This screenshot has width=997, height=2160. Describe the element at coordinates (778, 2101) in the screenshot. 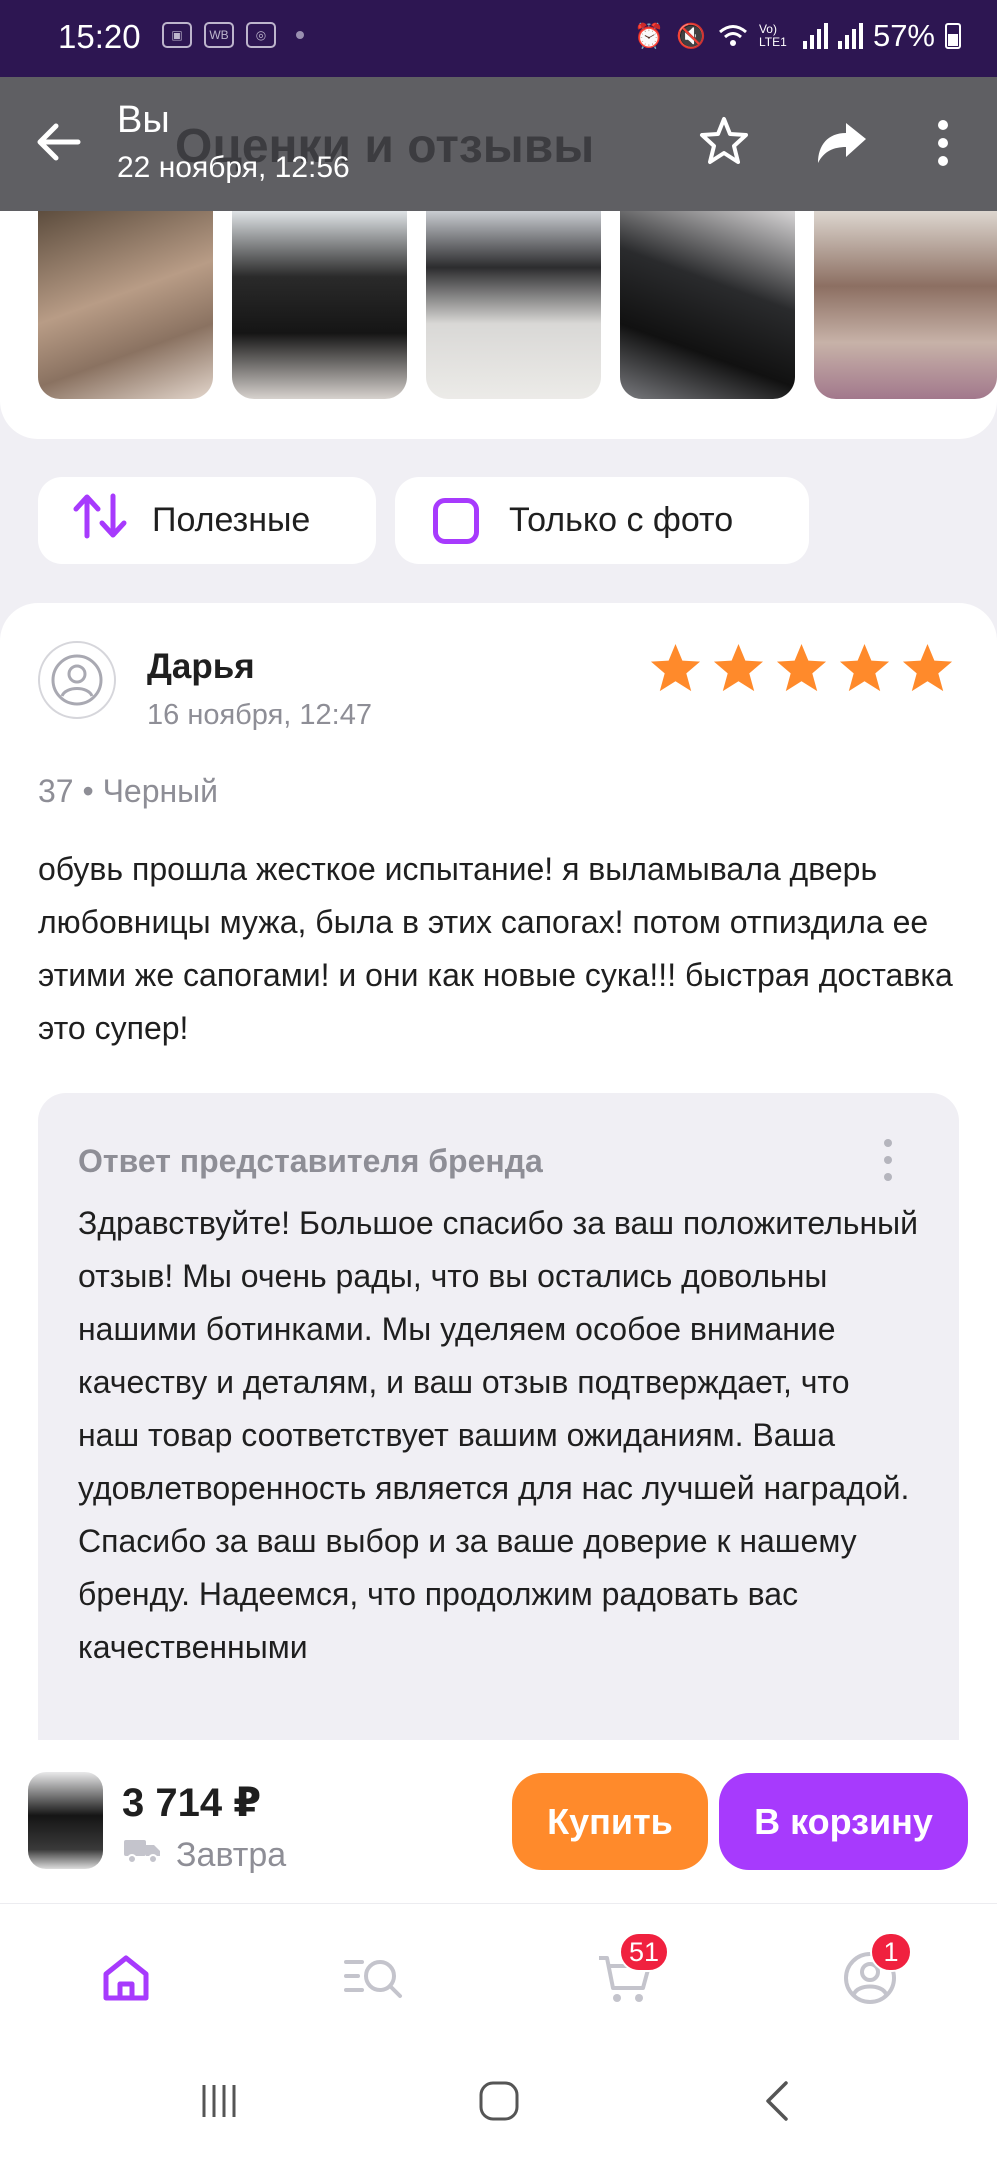

I see `back-chevron-icon` at that location.